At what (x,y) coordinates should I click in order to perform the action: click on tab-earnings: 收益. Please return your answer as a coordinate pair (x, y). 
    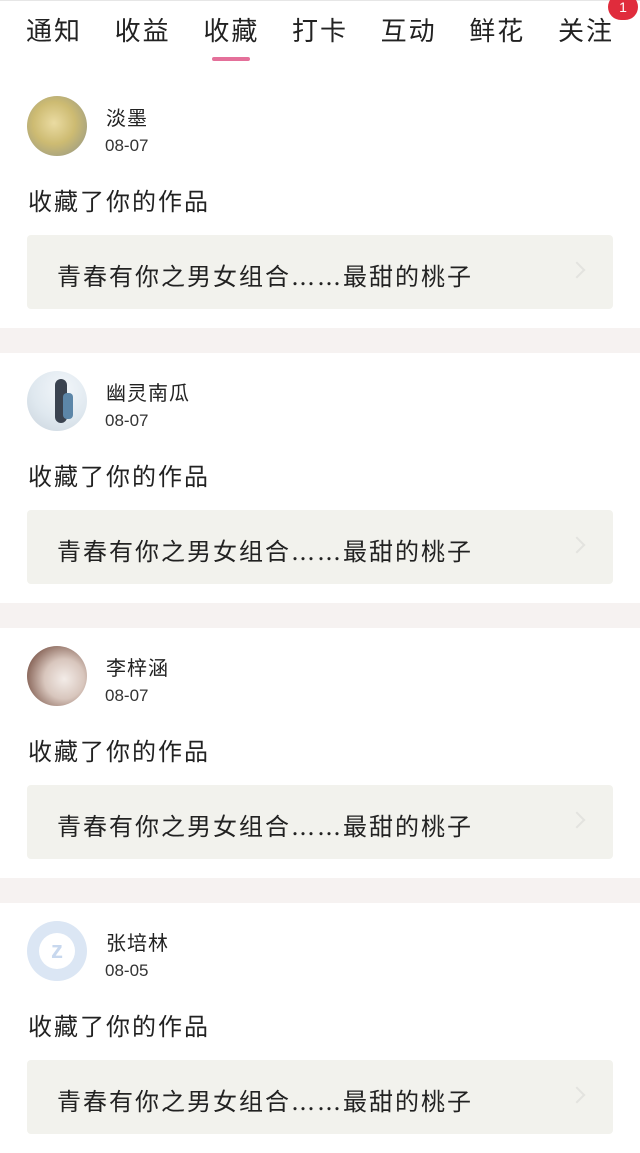
    Looking at the image, I should click on (143, 29).